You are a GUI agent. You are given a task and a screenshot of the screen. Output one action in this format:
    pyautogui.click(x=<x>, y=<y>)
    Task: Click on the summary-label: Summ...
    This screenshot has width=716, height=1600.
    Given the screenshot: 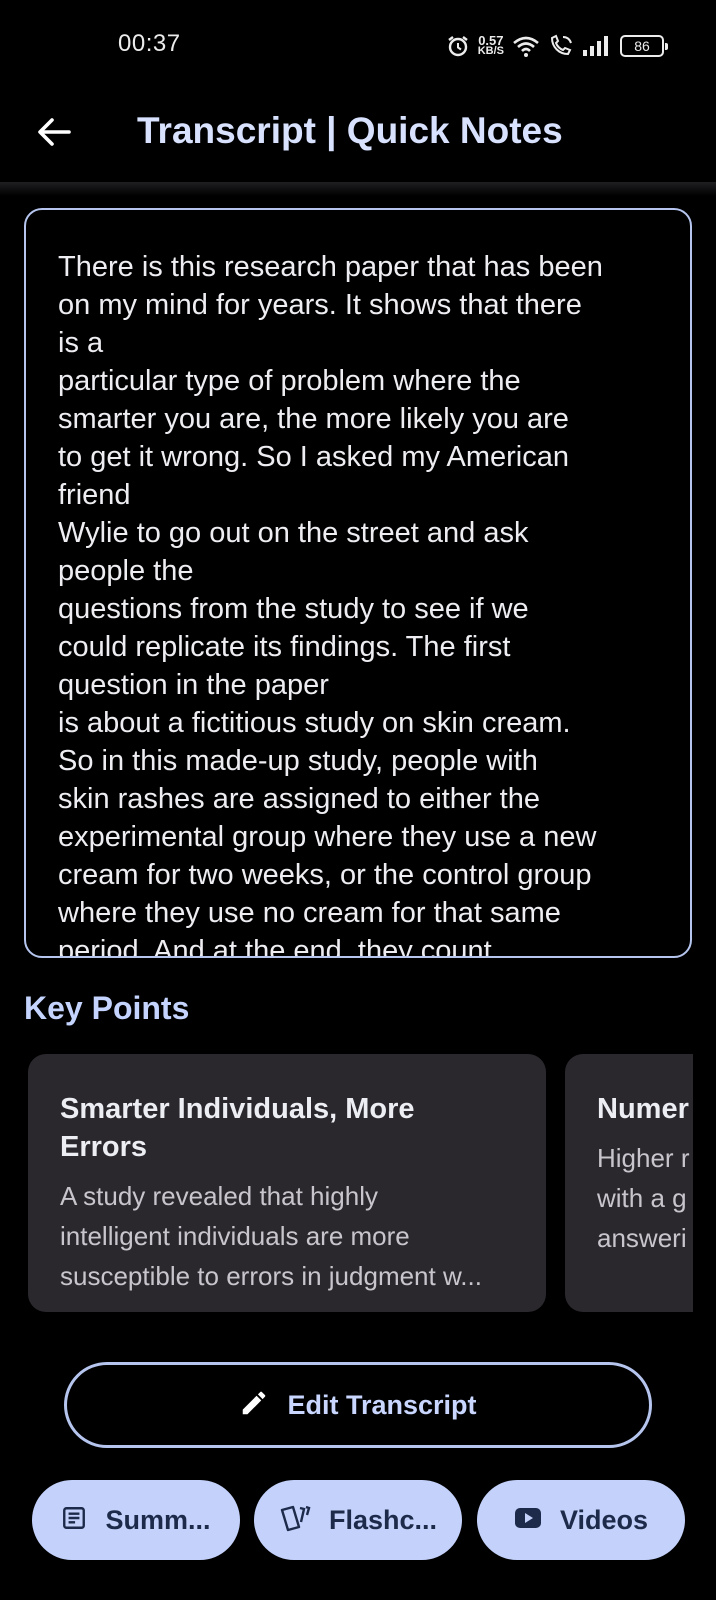 What is the action you would take?
    pyautogui.click(x=158, y=1519)
    